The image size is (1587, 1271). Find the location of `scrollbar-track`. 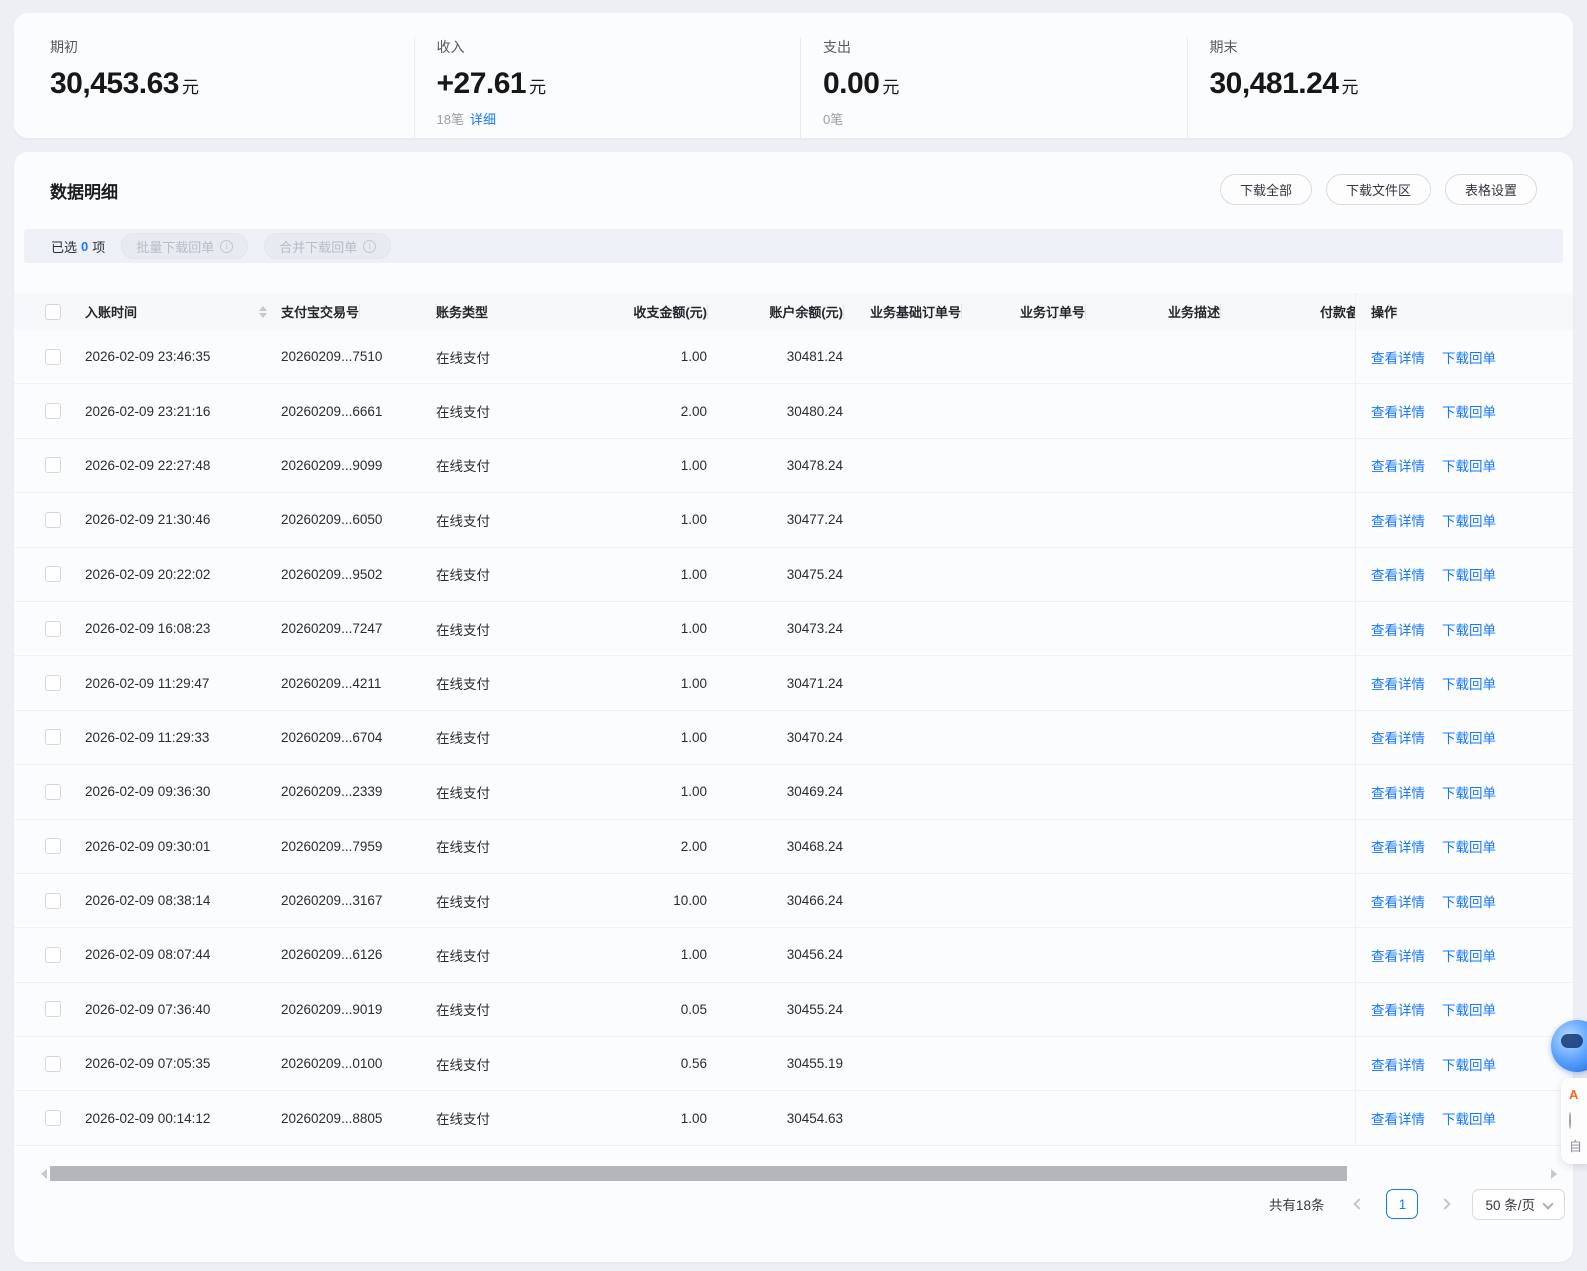

scrollbar-track is located at coordinates (799, 1173).